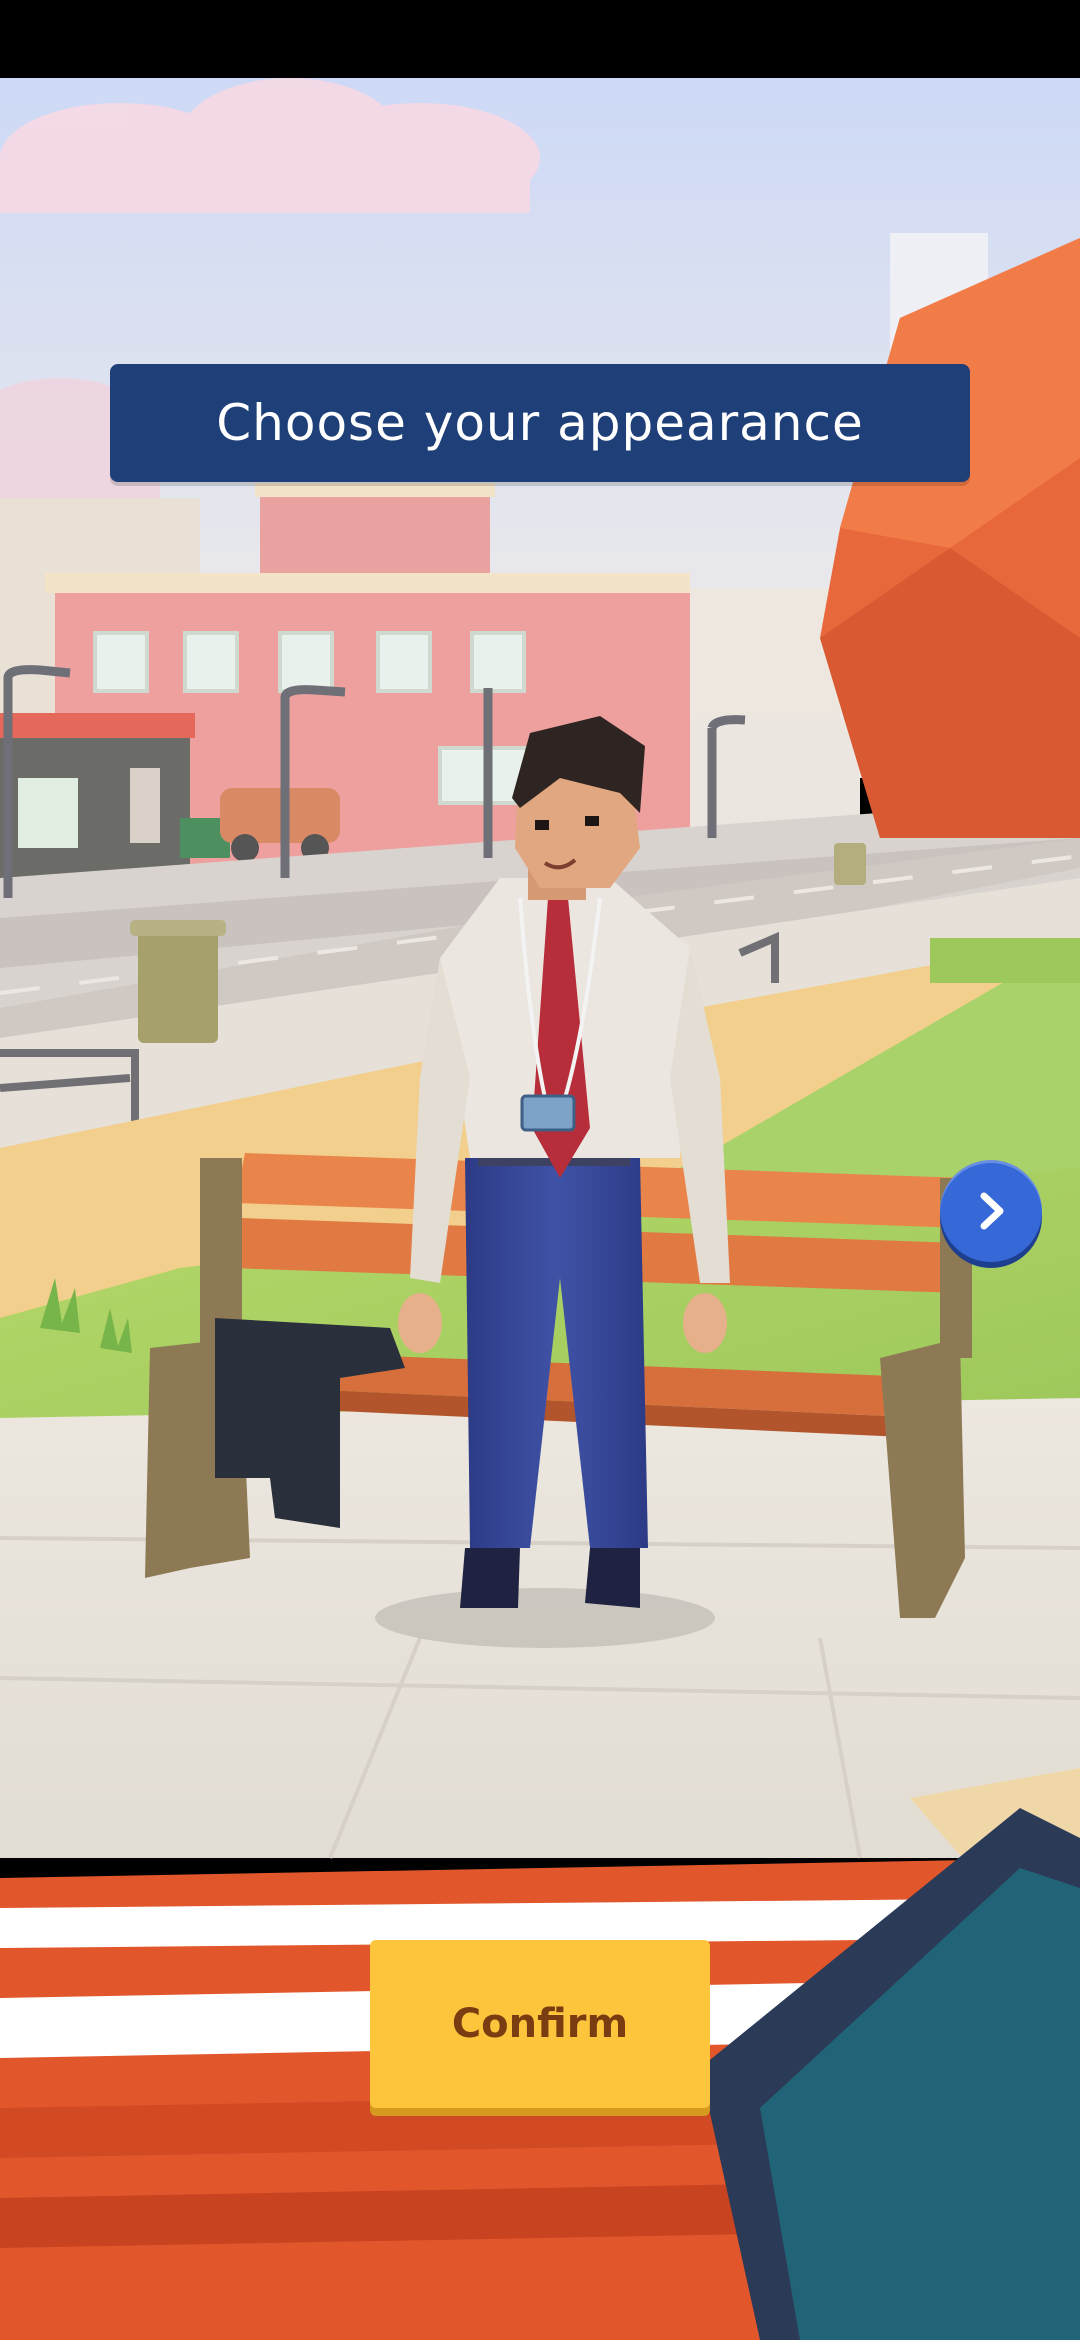 Image resolution: width=1080 pixels, height=2340 pixels. I want to click on chevron-right-icon, so click(992, 1211).